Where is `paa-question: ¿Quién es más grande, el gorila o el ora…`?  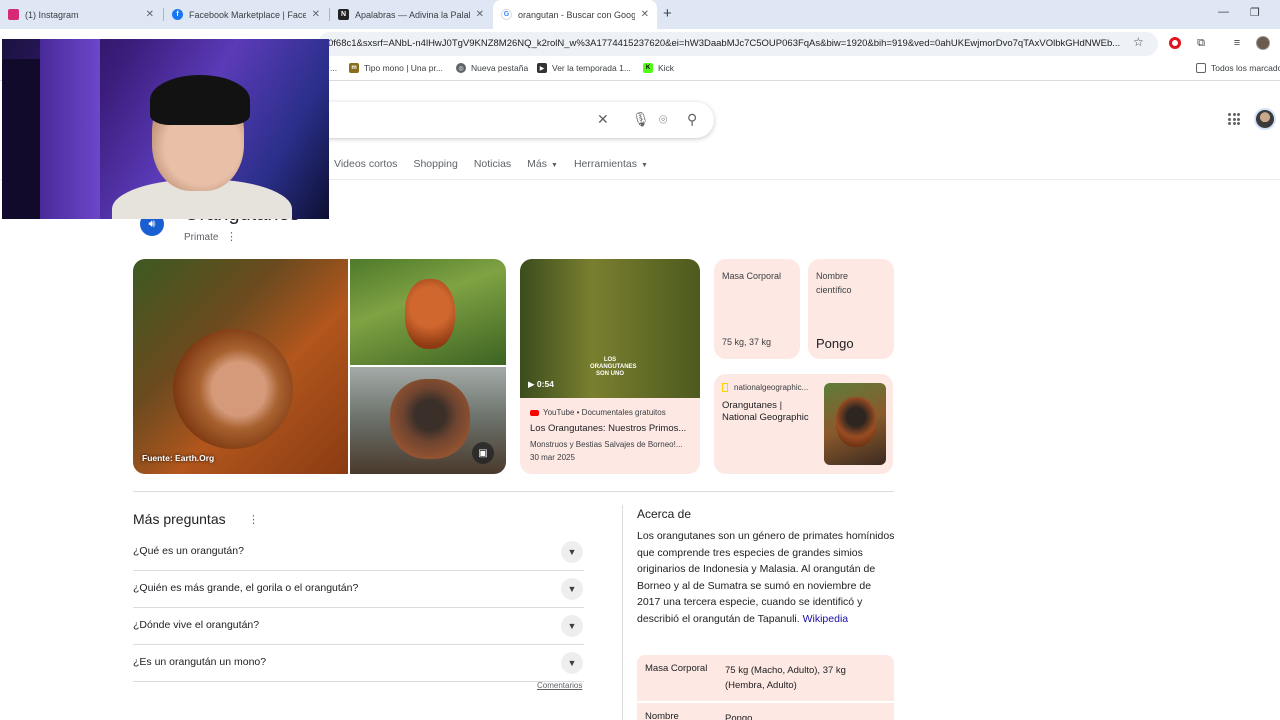
paa-question: ¿Quién es más grande, el gorila o el ora… is located at coordinates (358, 589).